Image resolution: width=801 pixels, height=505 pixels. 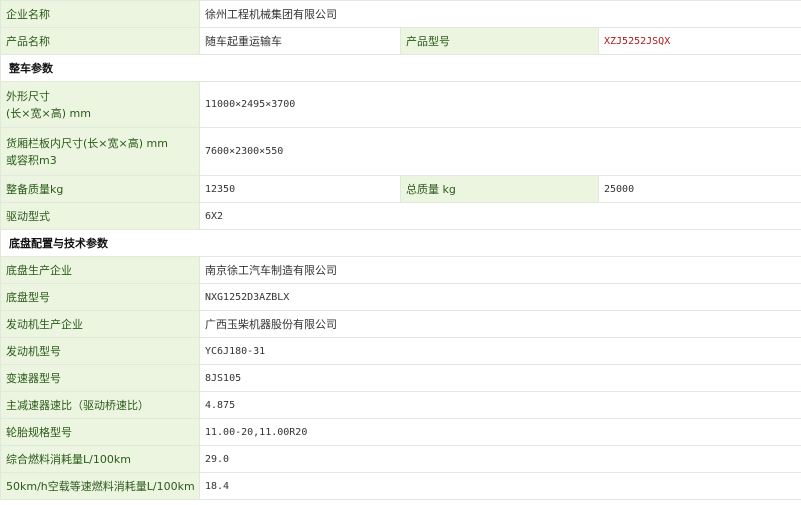 I want to click on chassis-row-label: 底盘生产企业, so click(x=100, y=270).